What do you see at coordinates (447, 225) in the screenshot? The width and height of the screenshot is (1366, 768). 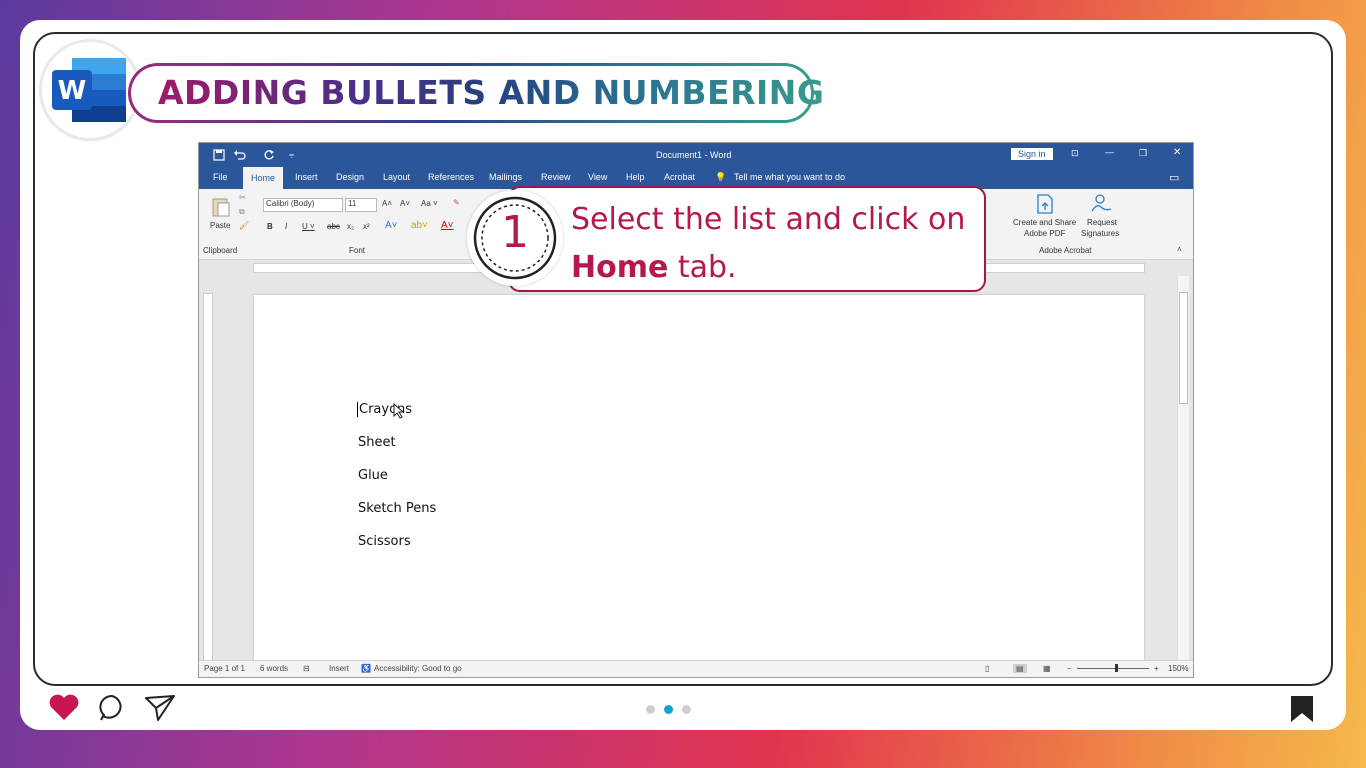 I see `font-color-icon: A˅` at bounding box center [447, 225].